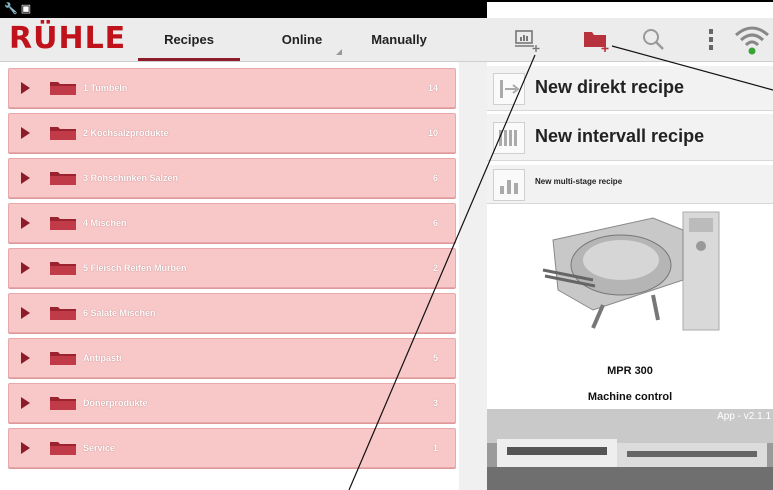  What do you see at coordinates (232, 133) in the screenshot?
I see `list-item: 2 Kochsalzprodukte 10` at bounding box center [232, 133].